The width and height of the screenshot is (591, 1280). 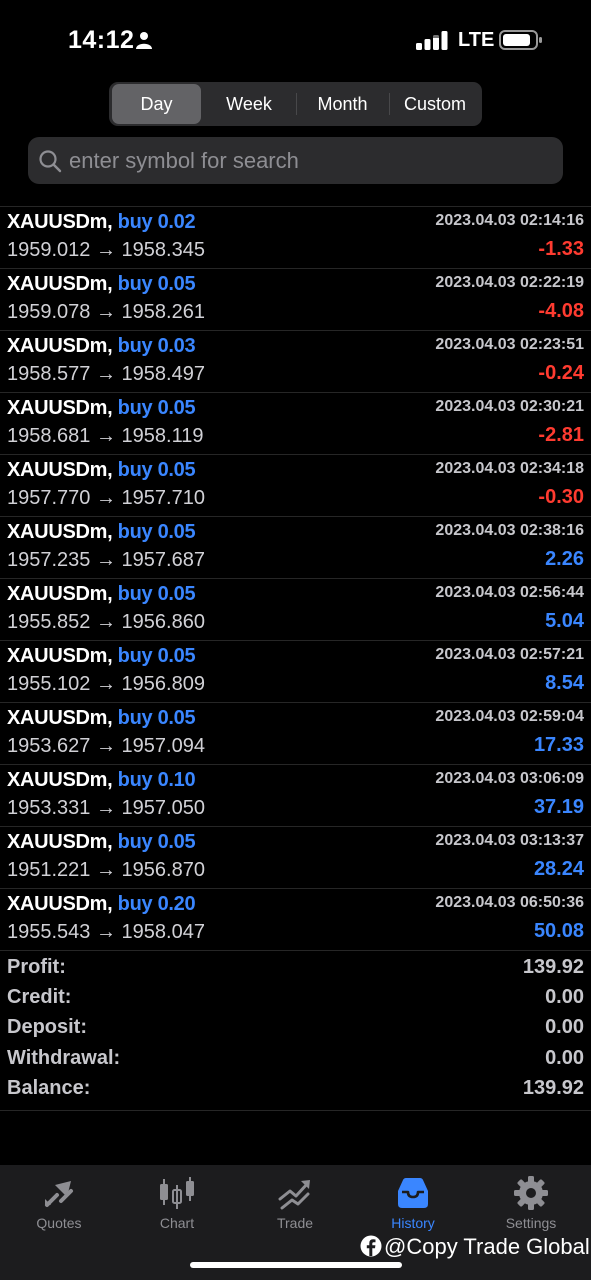 I want to click on deal-time: 2023.04.03 02:30:21, so click(x=509, y=406).